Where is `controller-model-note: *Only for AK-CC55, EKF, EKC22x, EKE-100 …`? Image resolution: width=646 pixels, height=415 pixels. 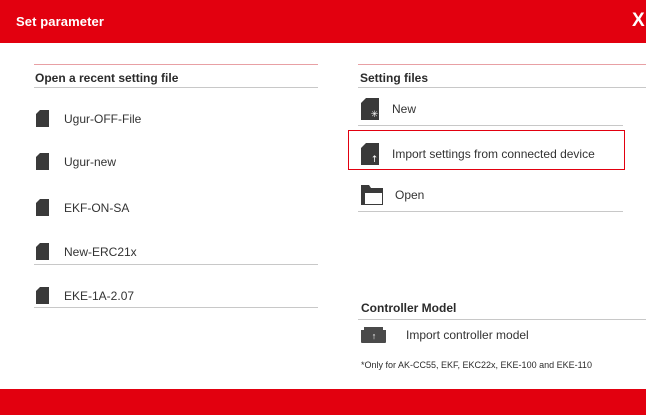 controller-model-note: *Only for AK-CC55, EKF, EKC22x, EKE-100 … is located at coordinates (476, 365).